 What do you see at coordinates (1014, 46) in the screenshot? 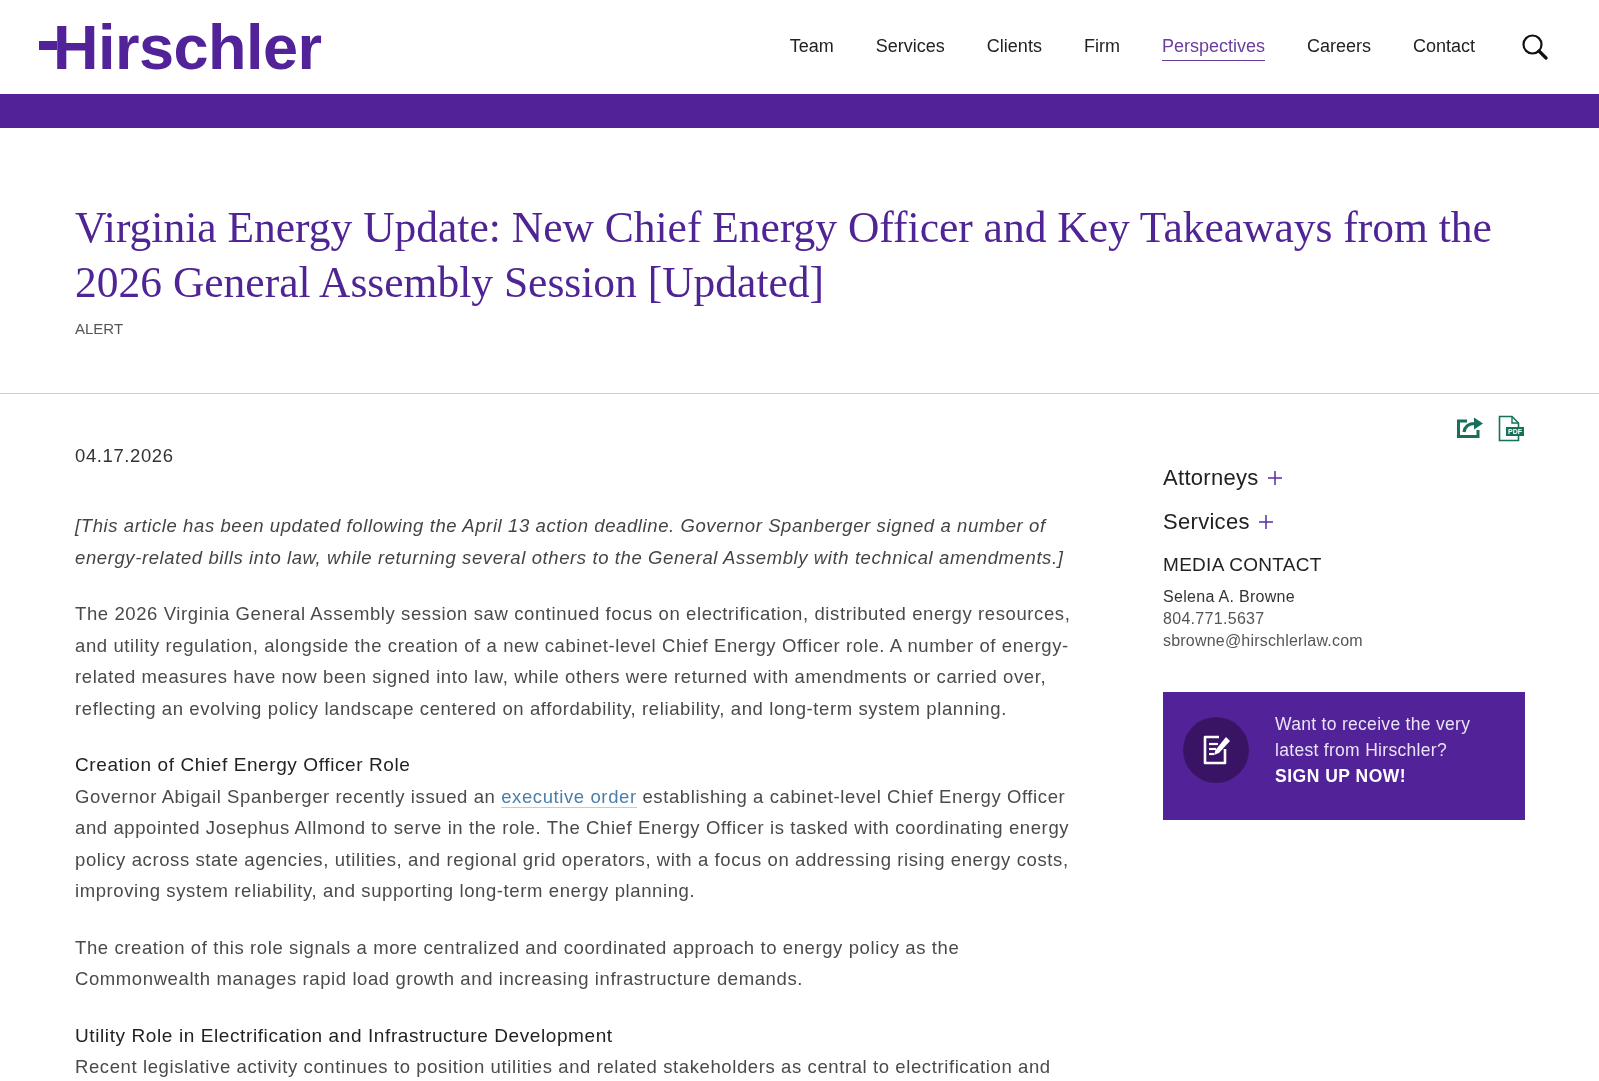
I see `nav-link: Clients` at bounding box center [1014, 46].